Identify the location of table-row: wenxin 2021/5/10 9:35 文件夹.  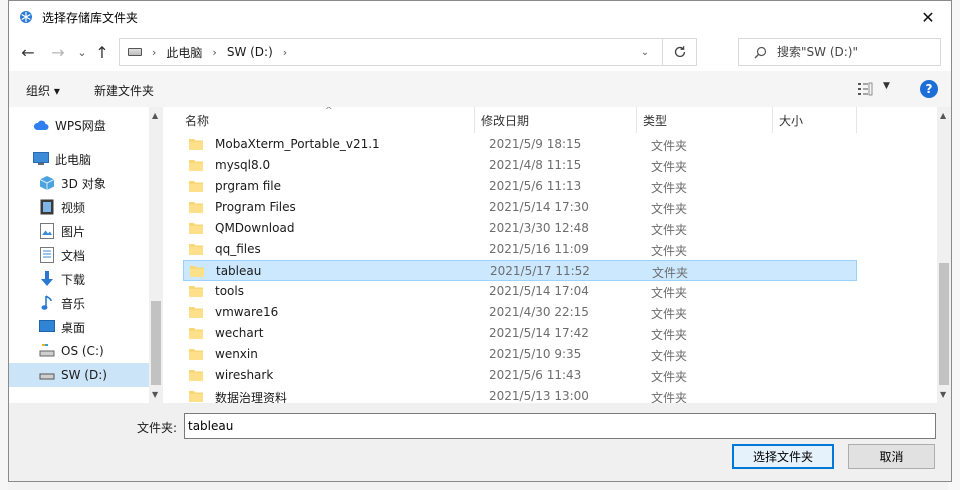
(520, 354).